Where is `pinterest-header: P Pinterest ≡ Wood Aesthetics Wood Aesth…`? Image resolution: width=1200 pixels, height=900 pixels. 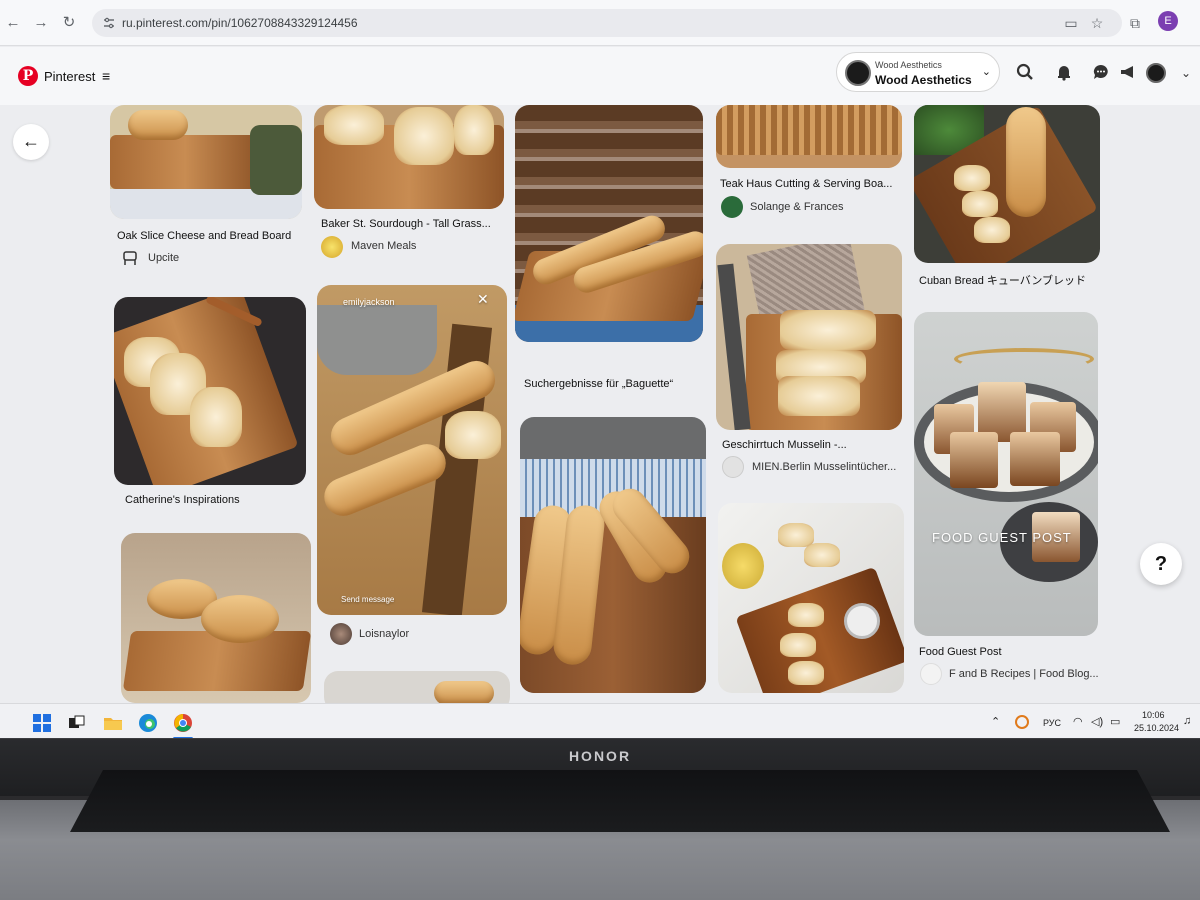 pinterest-header: P Pinterest ≡ Wood Aesthetics Wood Aesth… is located at coordinates (600, 76).